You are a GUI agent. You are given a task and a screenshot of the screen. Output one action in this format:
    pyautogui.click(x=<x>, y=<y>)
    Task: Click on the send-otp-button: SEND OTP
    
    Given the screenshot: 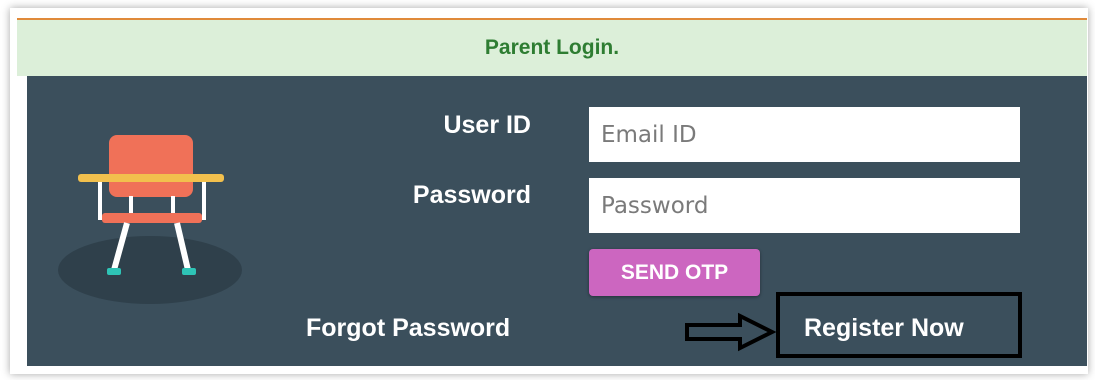 What is the action you would take?
    pyautogui.click(x=674, y=272)
    